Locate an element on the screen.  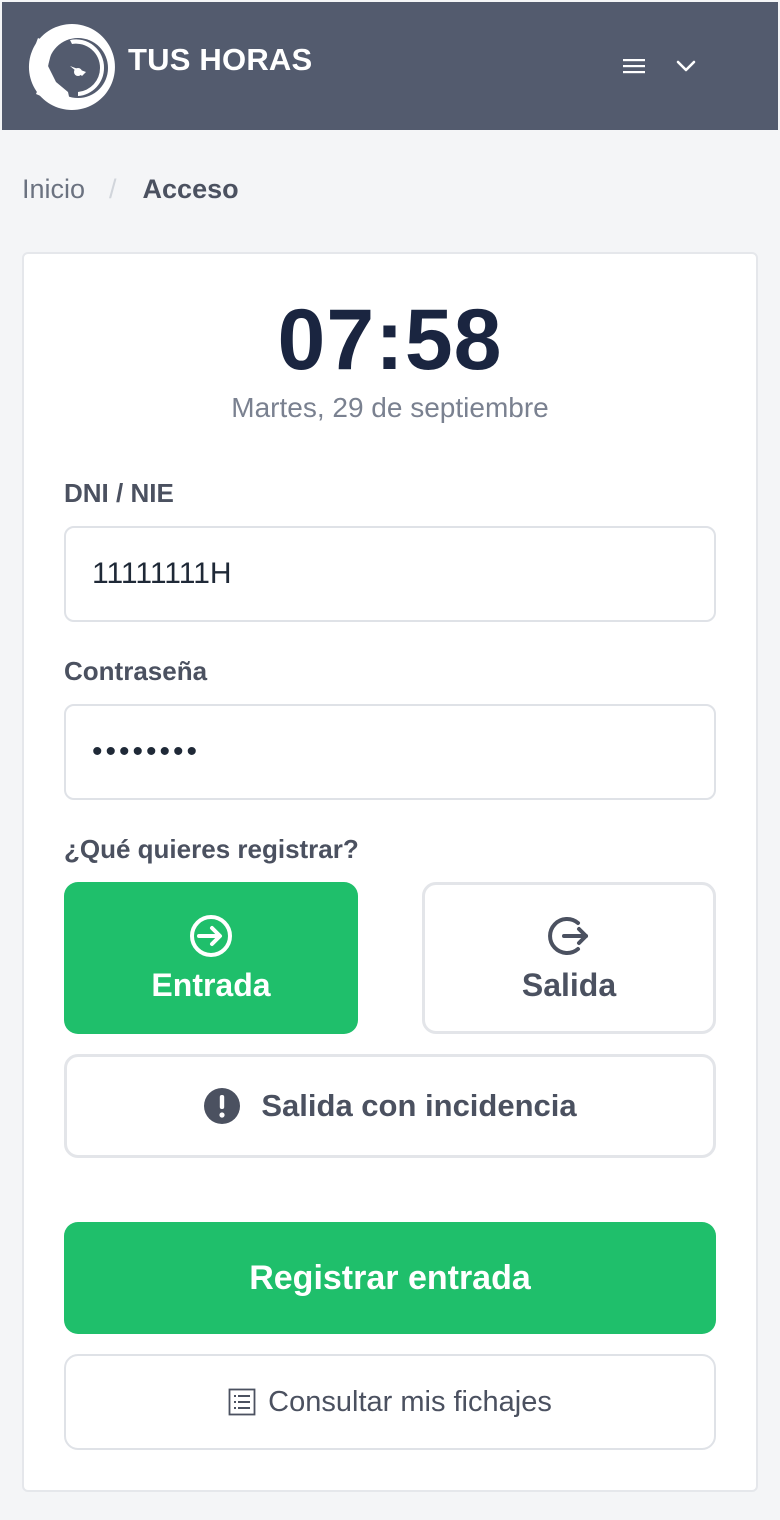
exclamation-circle-icon is located at coordinates (222, 1106).